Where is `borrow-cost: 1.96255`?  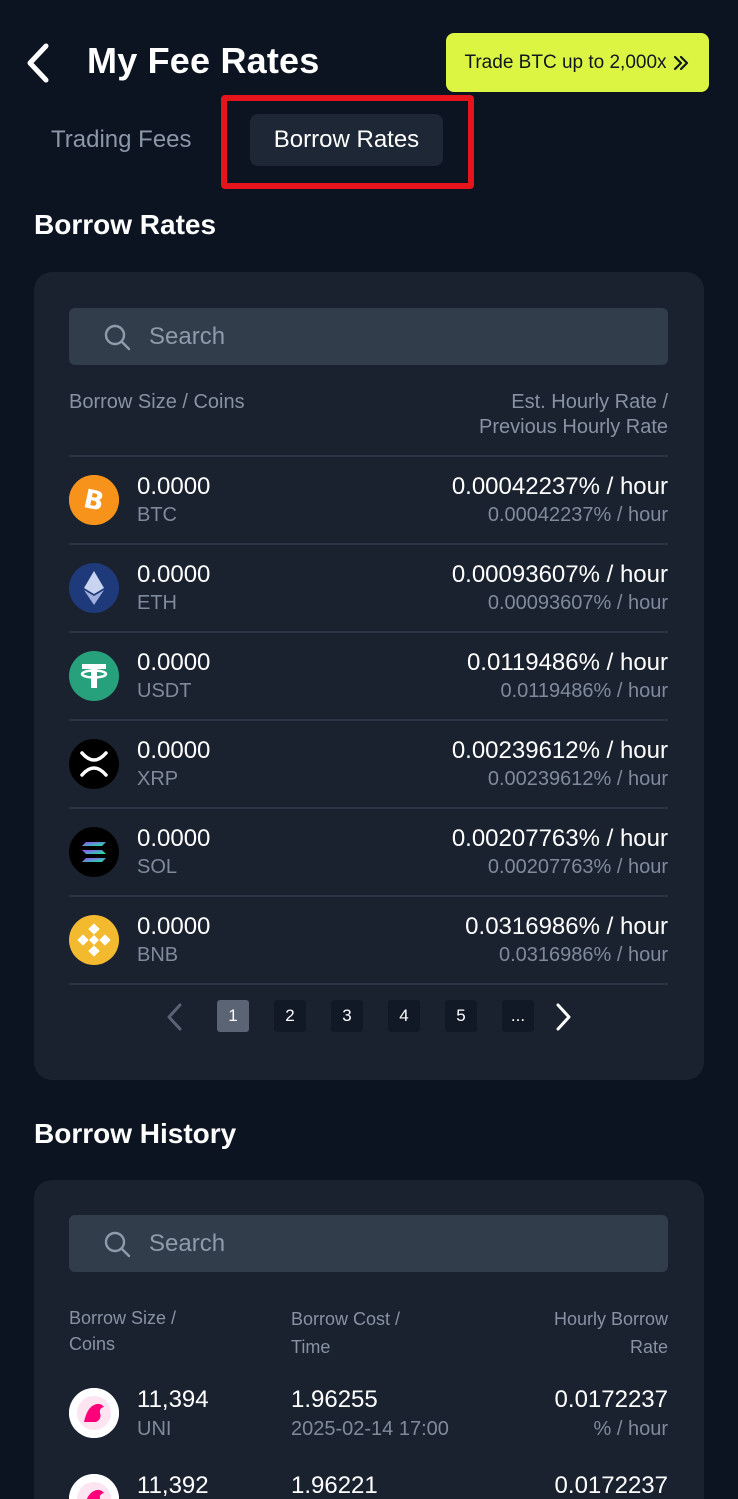
borrow-cost: 1.96255 is located at coordinates (334, 1399).